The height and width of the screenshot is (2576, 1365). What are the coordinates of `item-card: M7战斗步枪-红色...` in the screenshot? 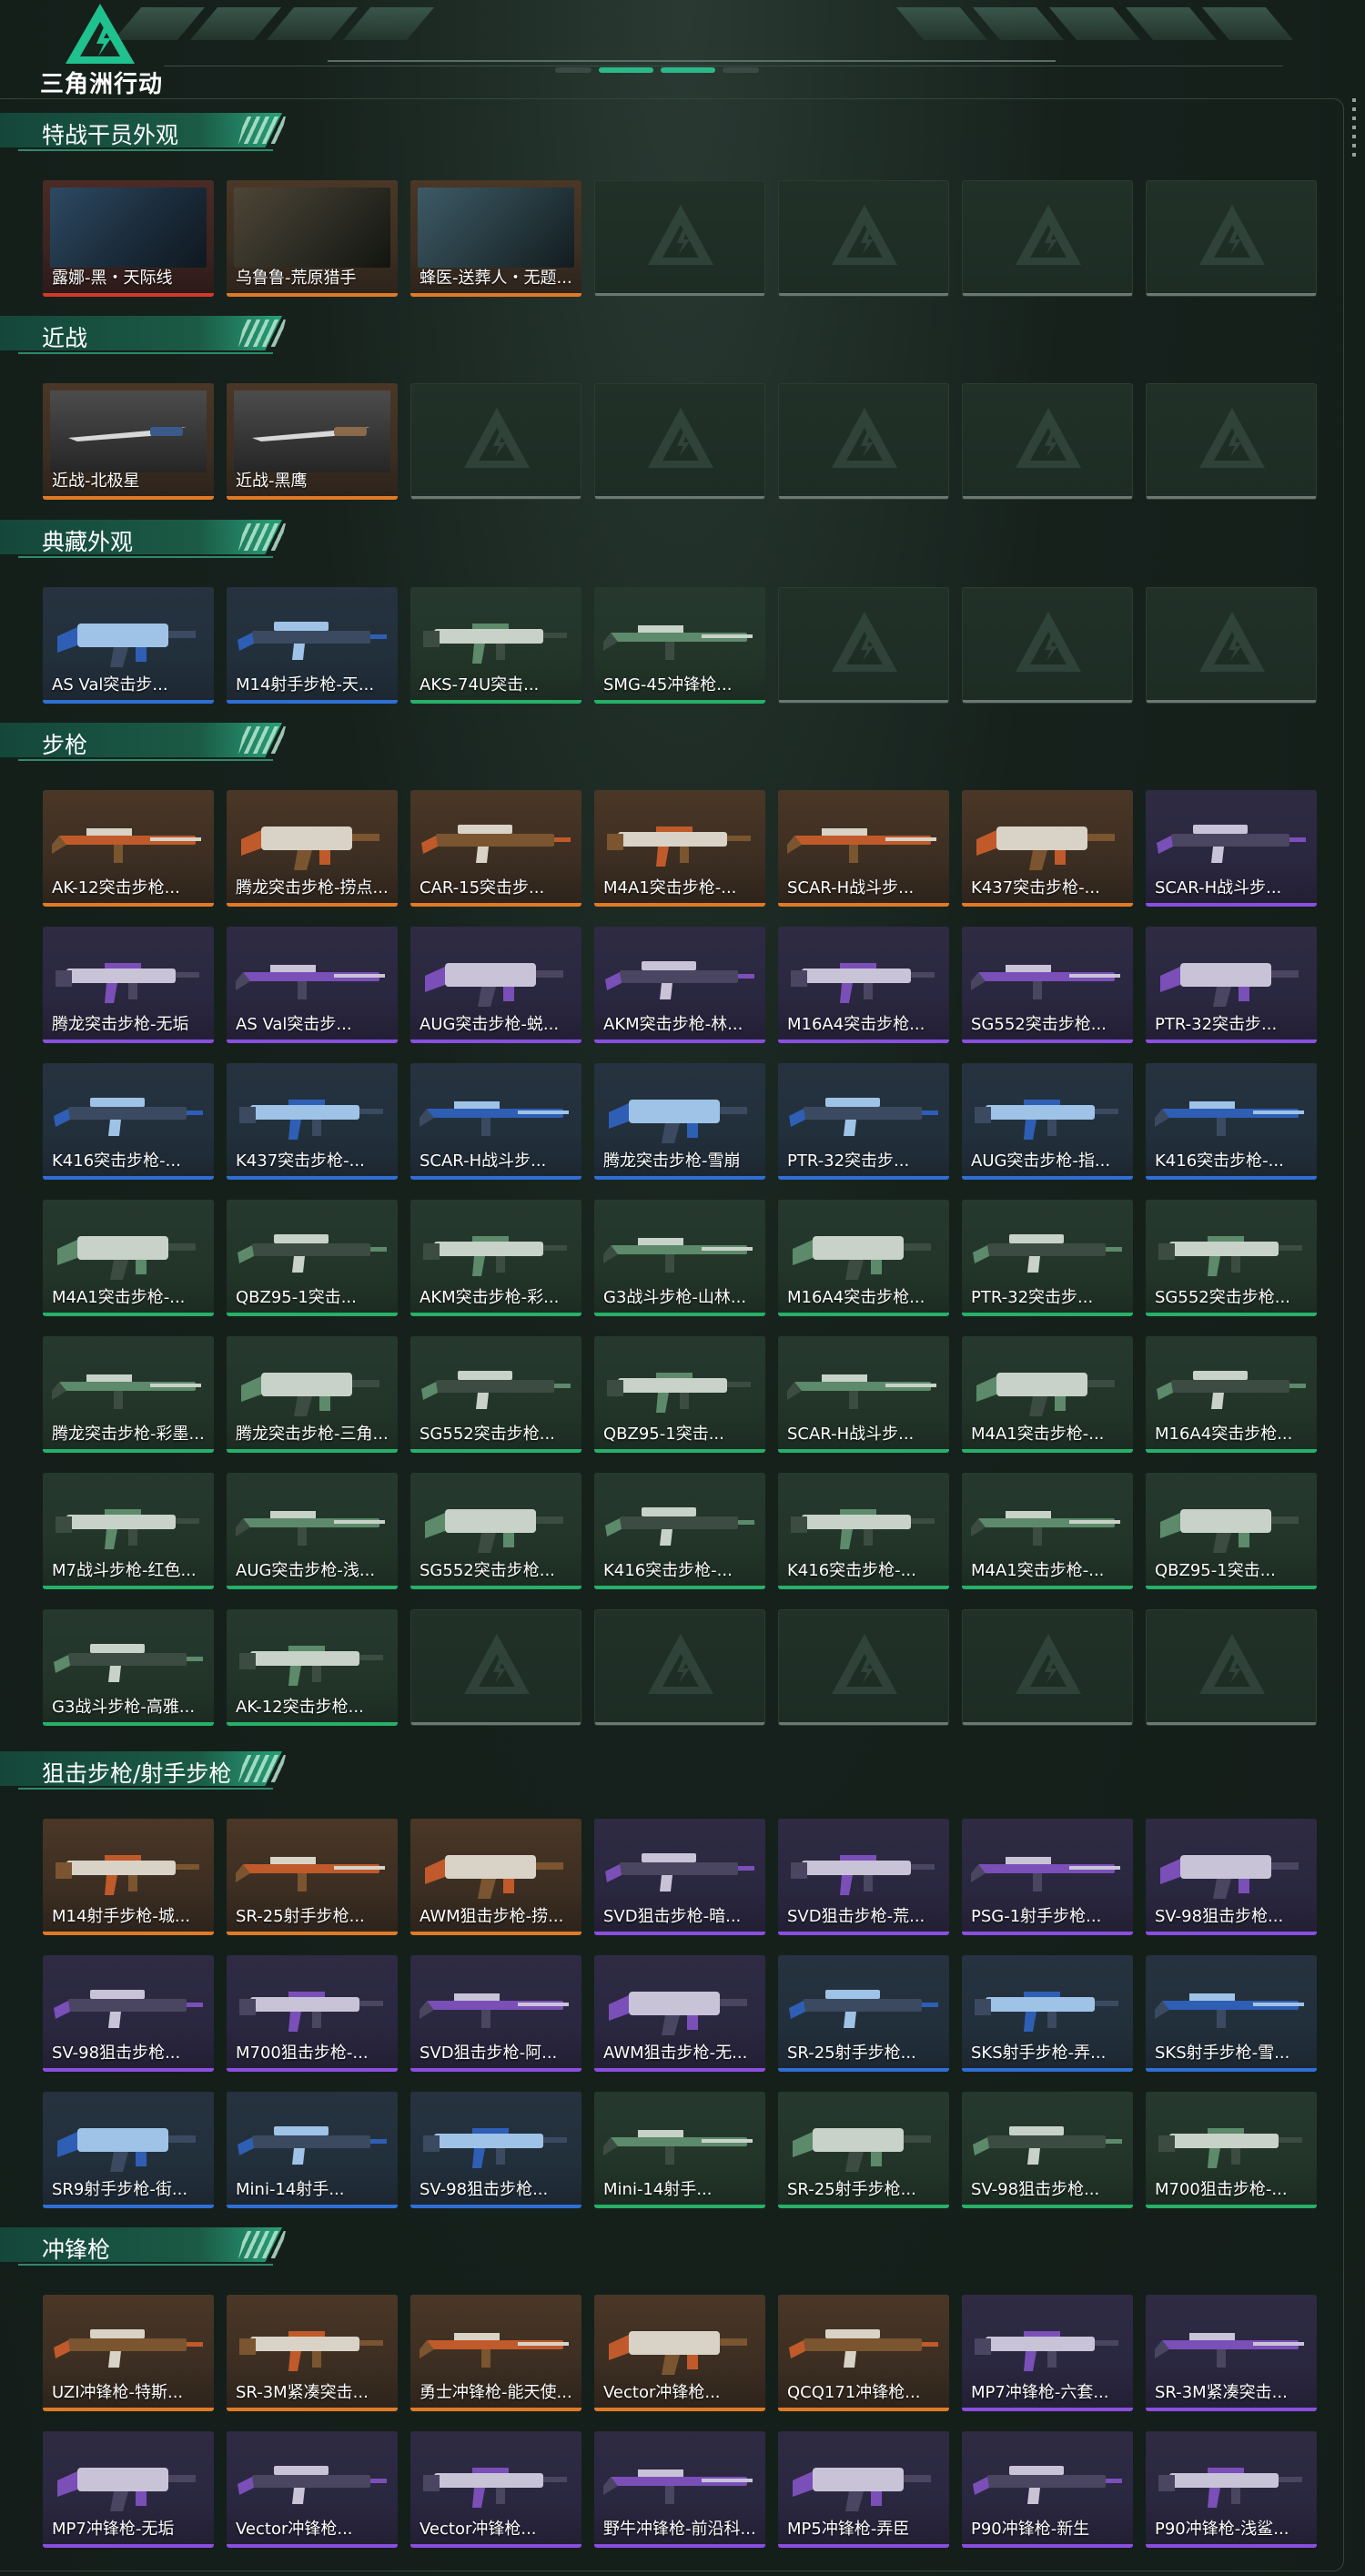 It's located at (128, 1531).